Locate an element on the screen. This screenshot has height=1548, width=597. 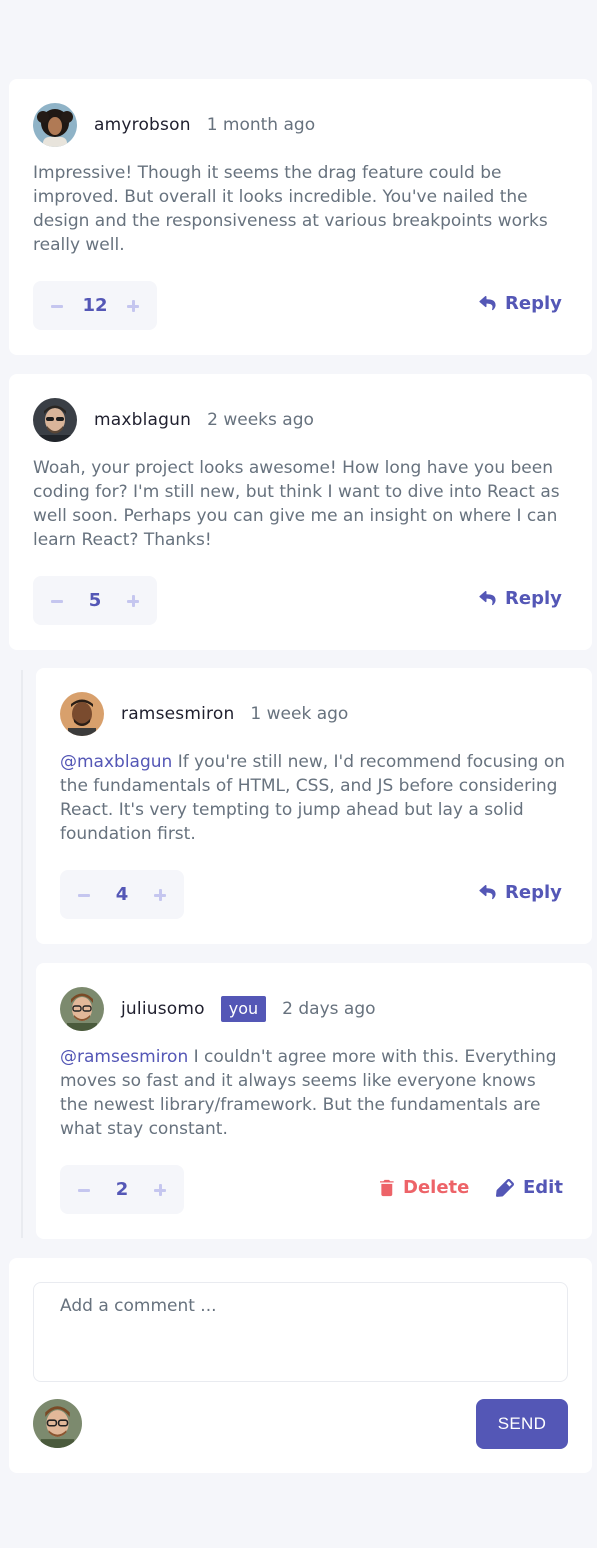
comment-header: ramsesmiron 1 week ago is located at coordinates (204, 714).